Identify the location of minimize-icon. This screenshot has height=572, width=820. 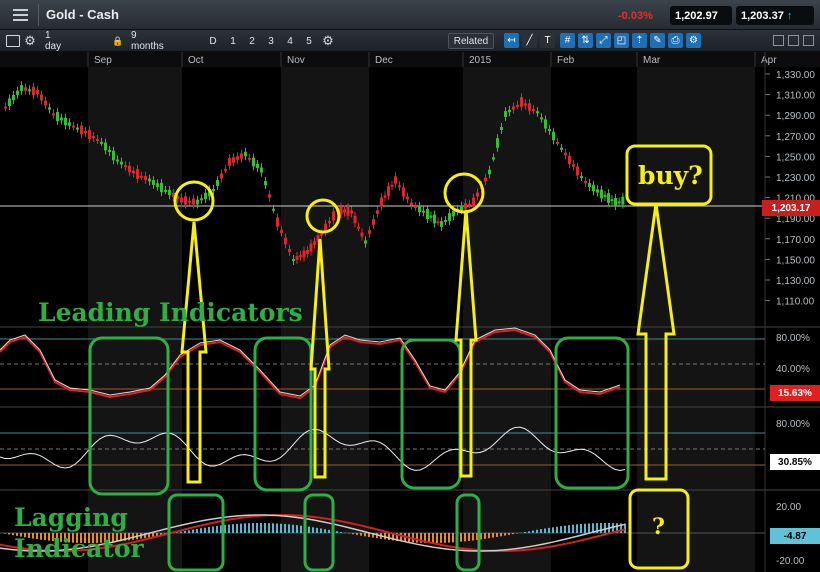
(778, 40).